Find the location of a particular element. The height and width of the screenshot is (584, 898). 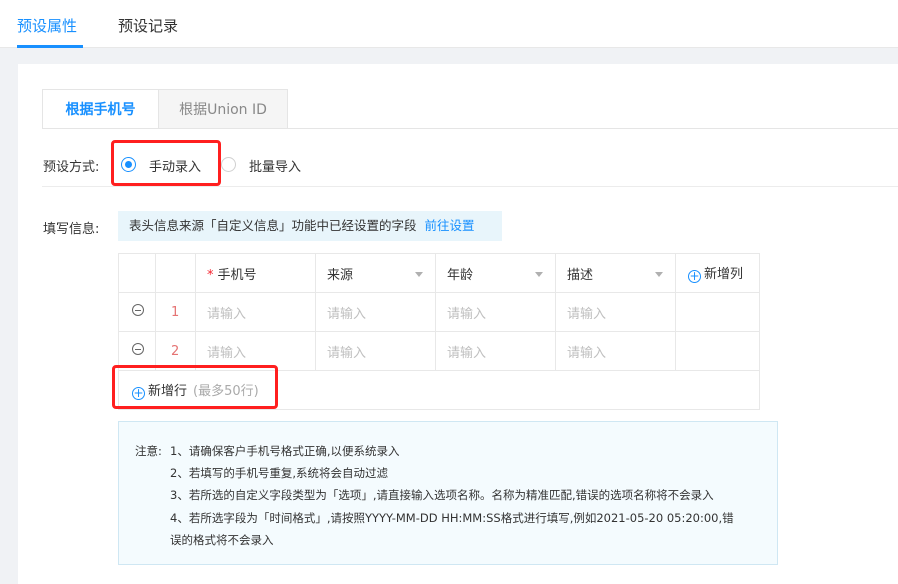

header-source: 来源 is located at coordinates (375, 273).